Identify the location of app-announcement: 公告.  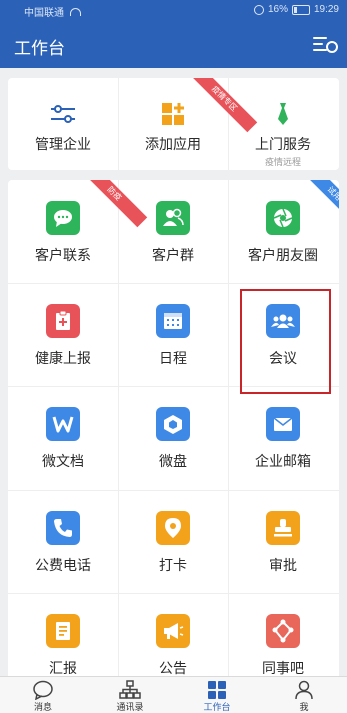
(173, 645).